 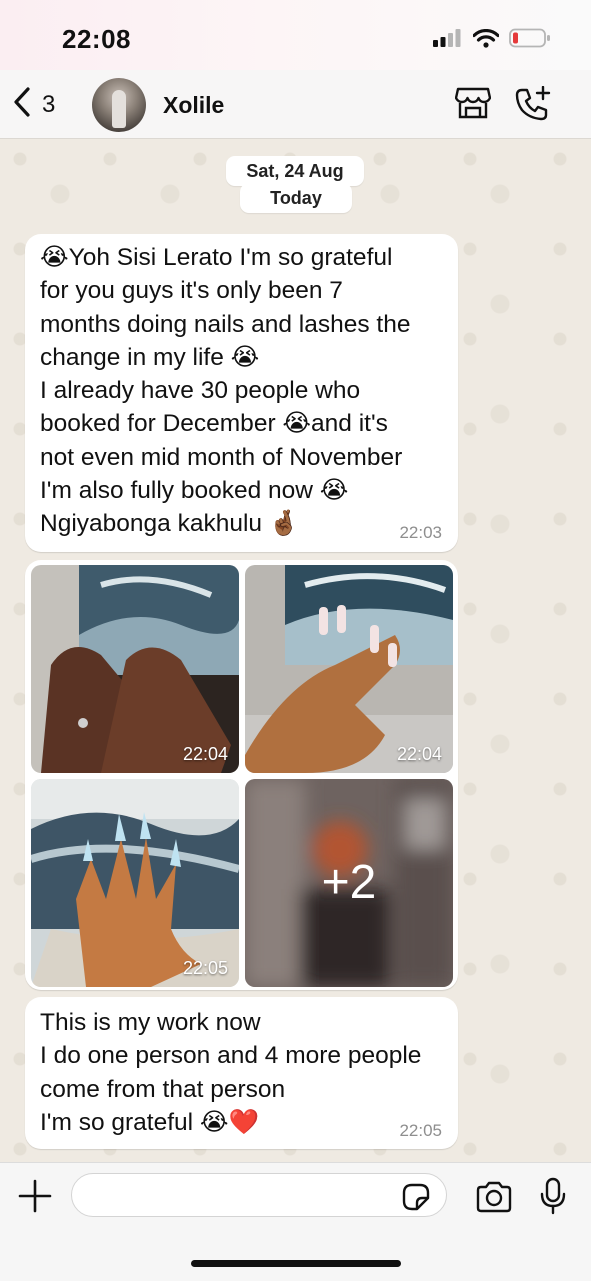 What do you see at coordinates (49, 104) in the screenshot?
I see `unread-count: 3` at bounding box center [49, 104].